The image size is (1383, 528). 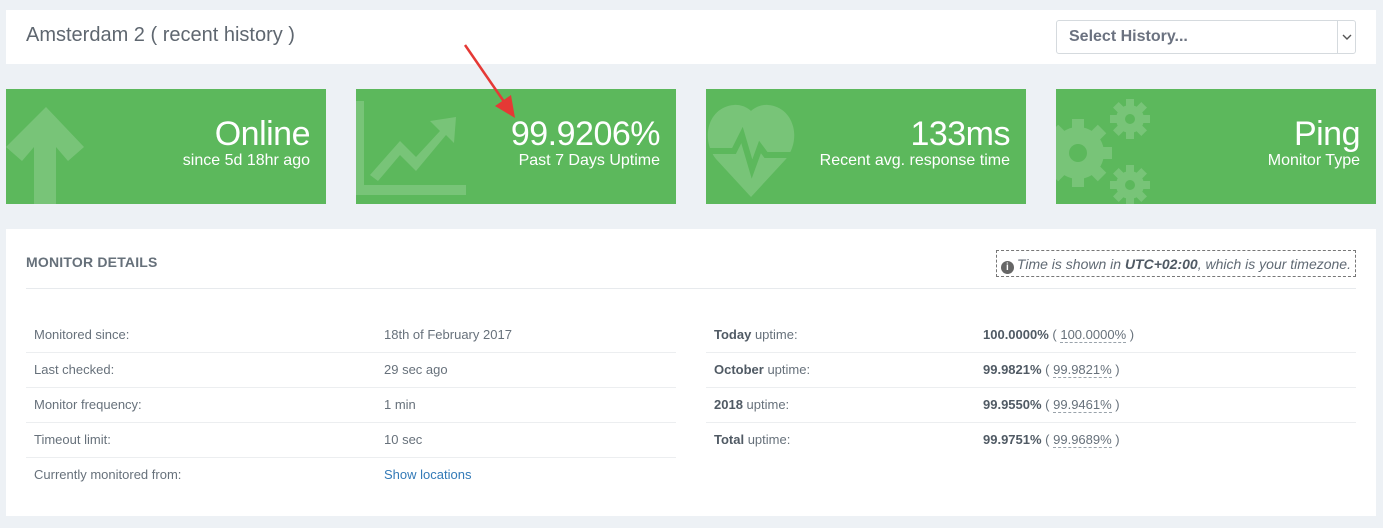 I want to click on row-label: Total uptime:, so click(x=752, y=440).